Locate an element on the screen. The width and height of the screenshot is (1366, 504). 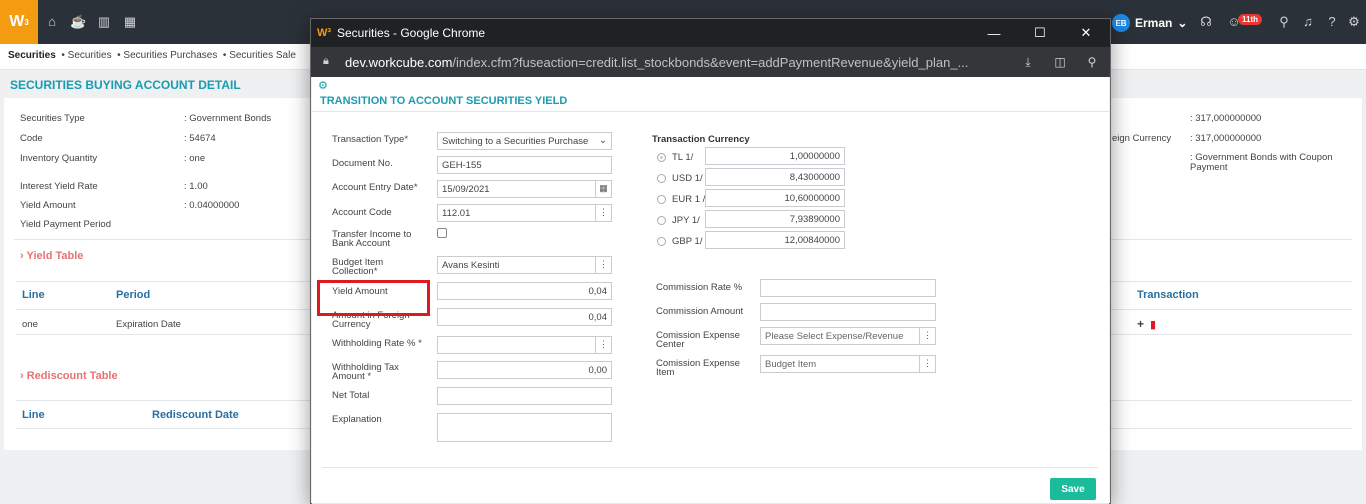
amount-foreign-label-2: Currency is located at coordinates (351, 324).